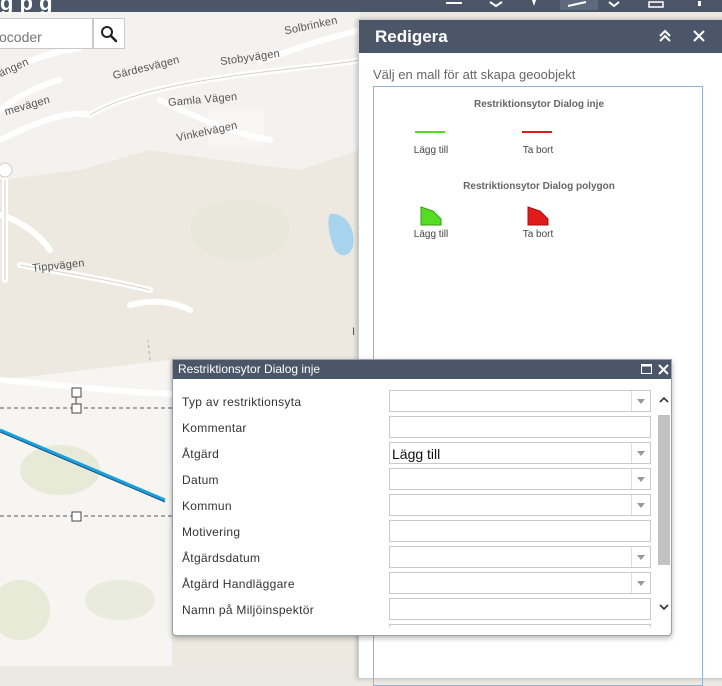 Image resolution: width=722 pixels, height=686 pixels. Describe the element at coordinates (537, 132) in the screenshot. I see `red-line-symbol-icon` at that location.